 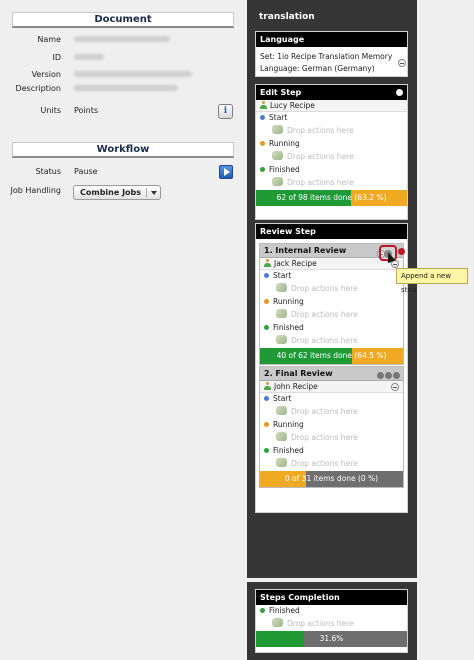 What do you see at coordinates (35, 190) in the screenshot?
I see `job-handling-label: Job Handling` at bounding box center [35, 190].